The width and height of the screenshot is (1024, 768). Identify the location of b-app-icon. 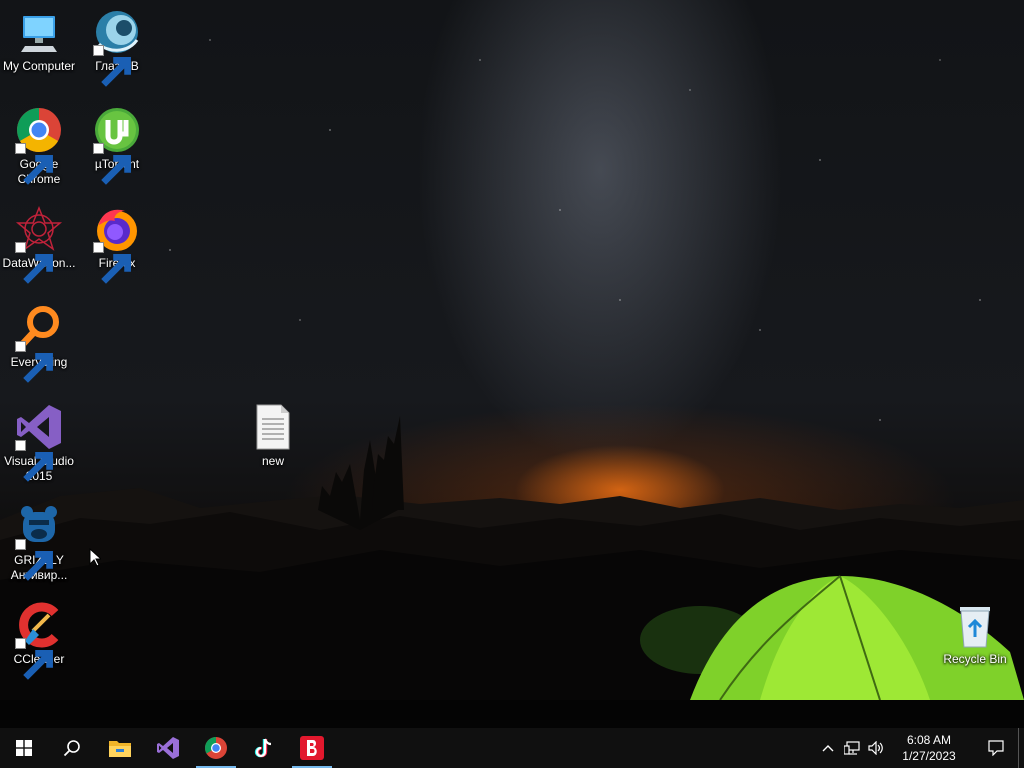
(312, 748).